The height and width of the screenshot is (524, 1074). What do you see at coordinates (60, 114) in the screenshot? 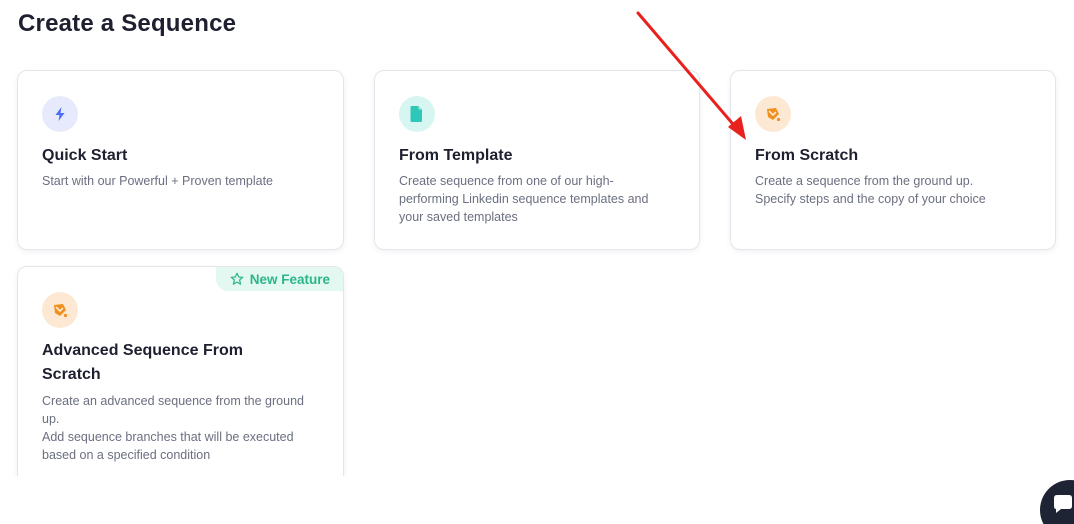
I see `lightning-icon` at bounding box center [60, 114].